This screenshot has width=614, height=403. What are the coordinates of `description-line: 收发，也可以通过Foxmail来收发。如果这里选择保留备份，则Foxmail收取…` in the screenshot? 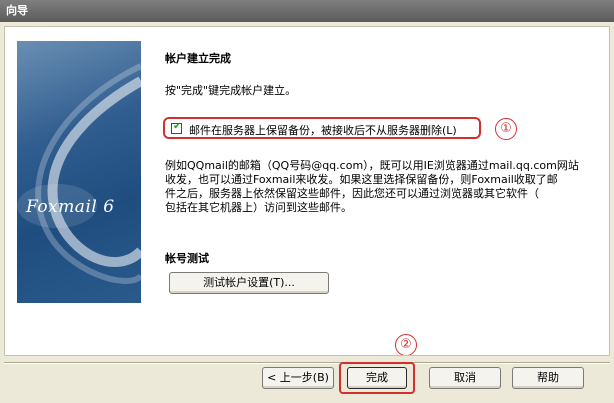 It's located at (361, 179).